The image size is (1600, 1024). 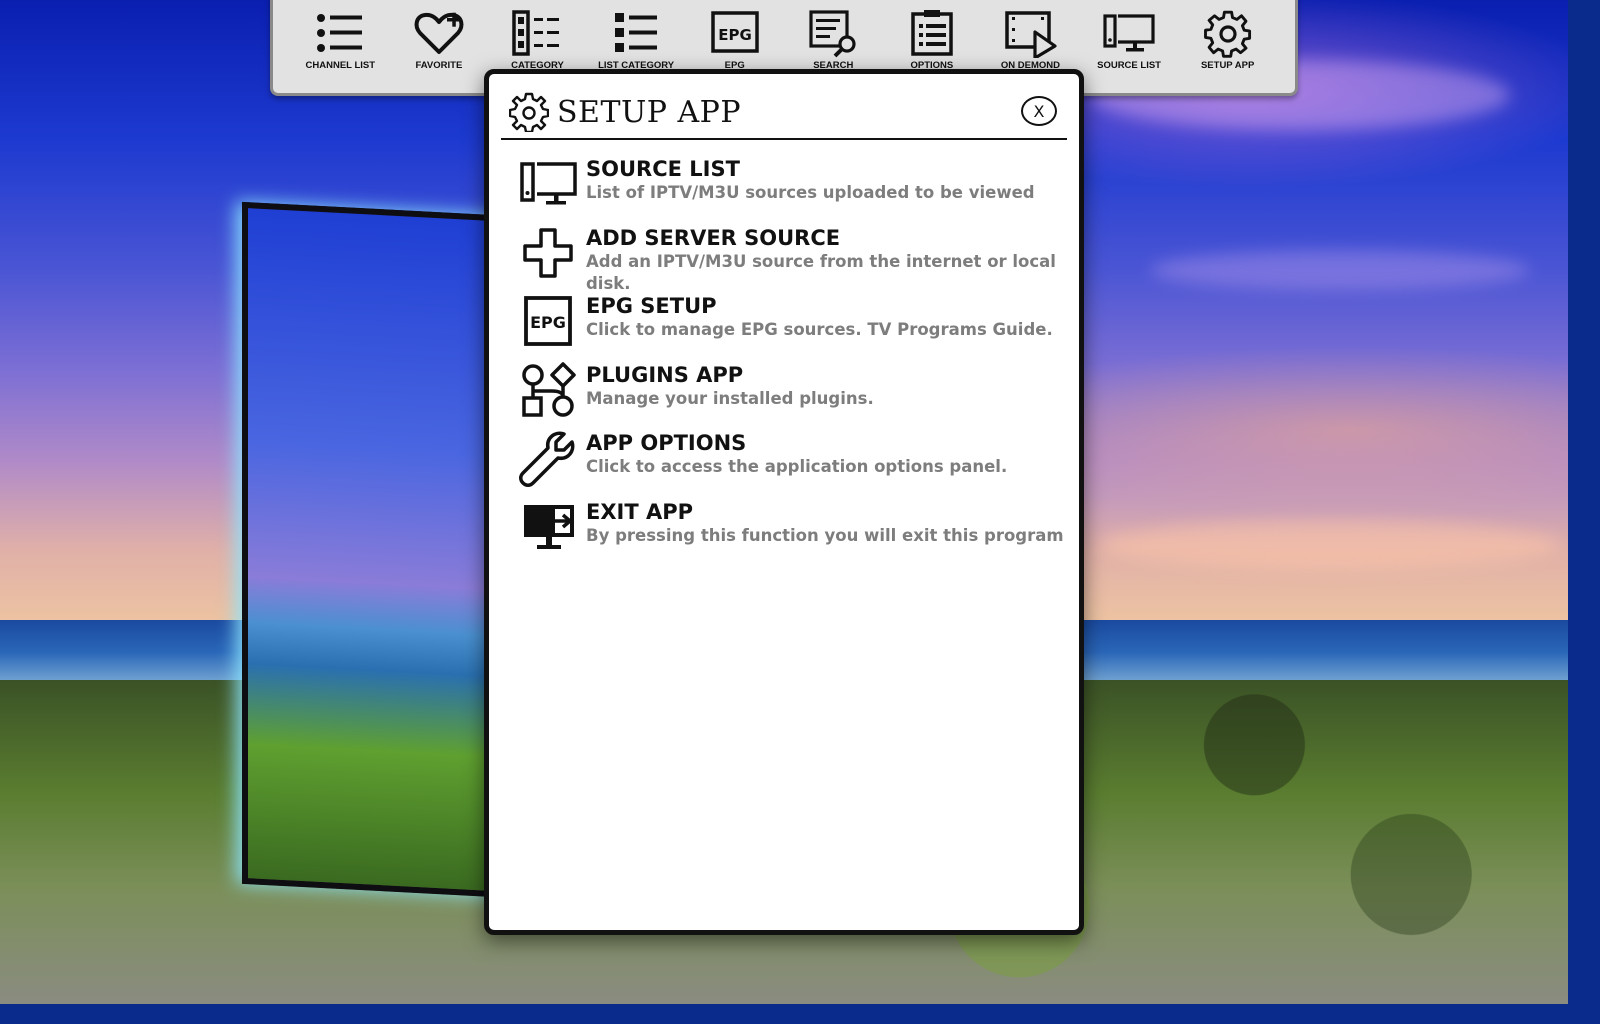 What do you see at coordinates (549, 526) in the screenshot?
I see `exit-monitor-icon` at bounding box center [549, 526].